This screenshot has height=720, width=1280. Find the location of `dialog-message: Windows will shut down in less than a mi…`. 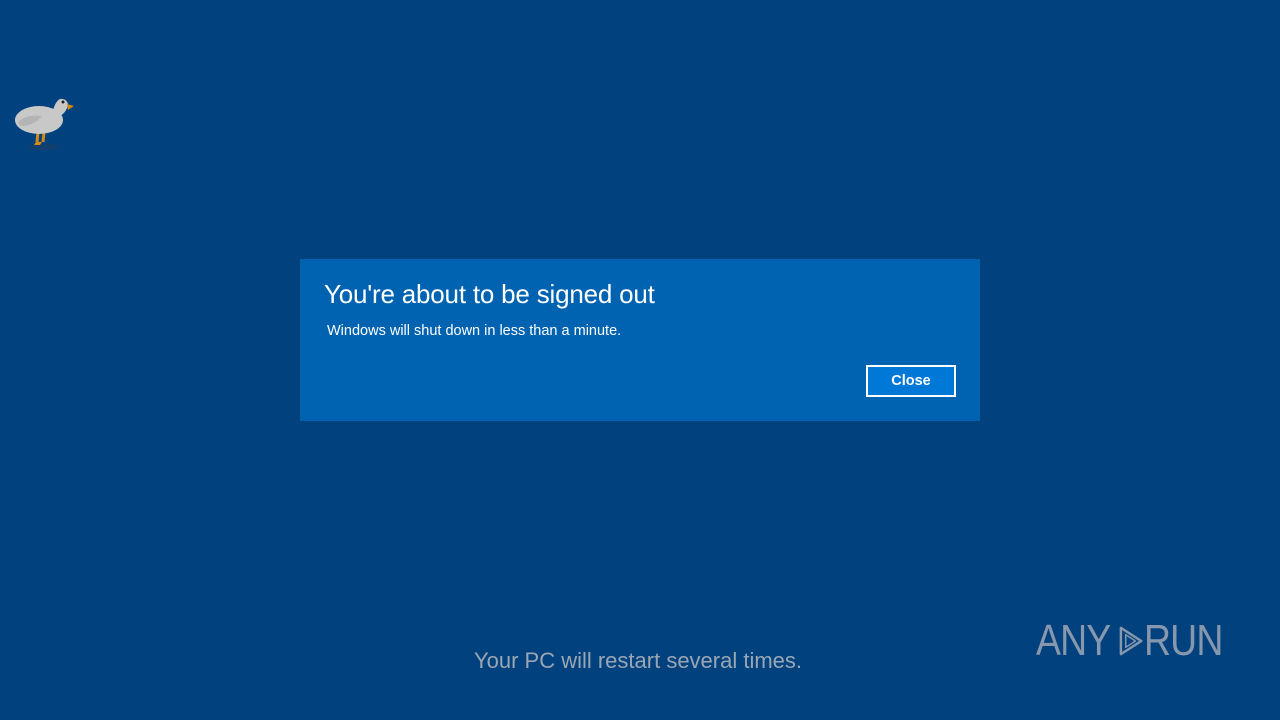

dialog-message: Windows will shut down in less than a mi… is located at coordinates (474, 331).